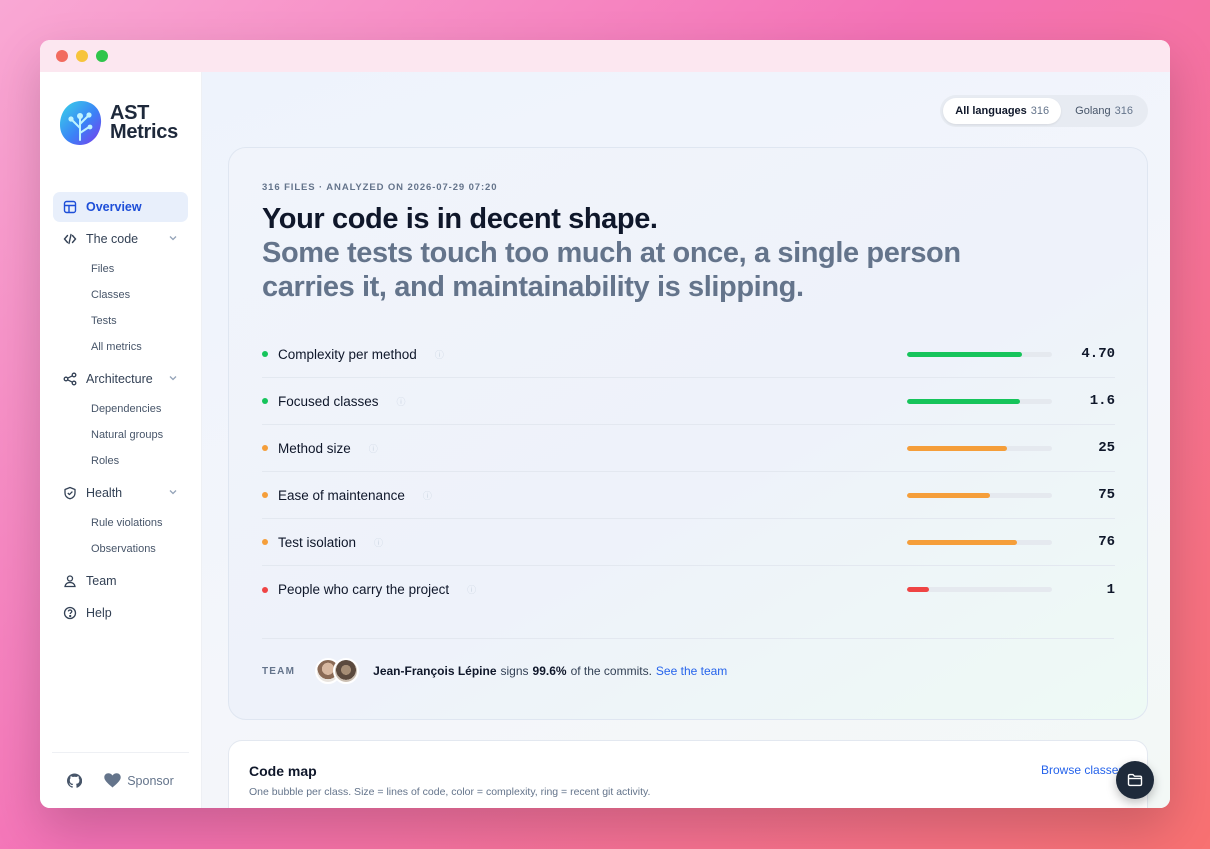  What do you see at coordinates (120, 321) in the screenshot?
I see `sidebar-subitem-tests: Tests` at bounding box center [120, 321].